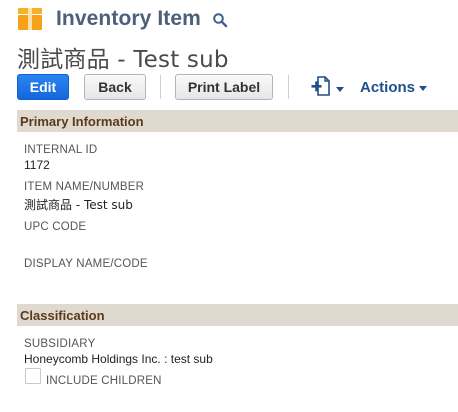  I want to click on section-header-primary-information: Primary Information, so click(237, 121).